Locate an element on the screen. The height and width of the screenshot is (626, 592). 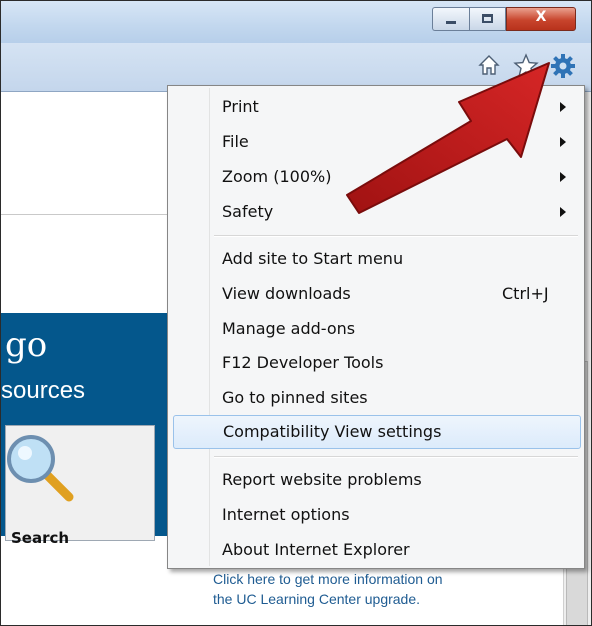
menu-item-label: Report website problems is located at coordinates (322, 479).